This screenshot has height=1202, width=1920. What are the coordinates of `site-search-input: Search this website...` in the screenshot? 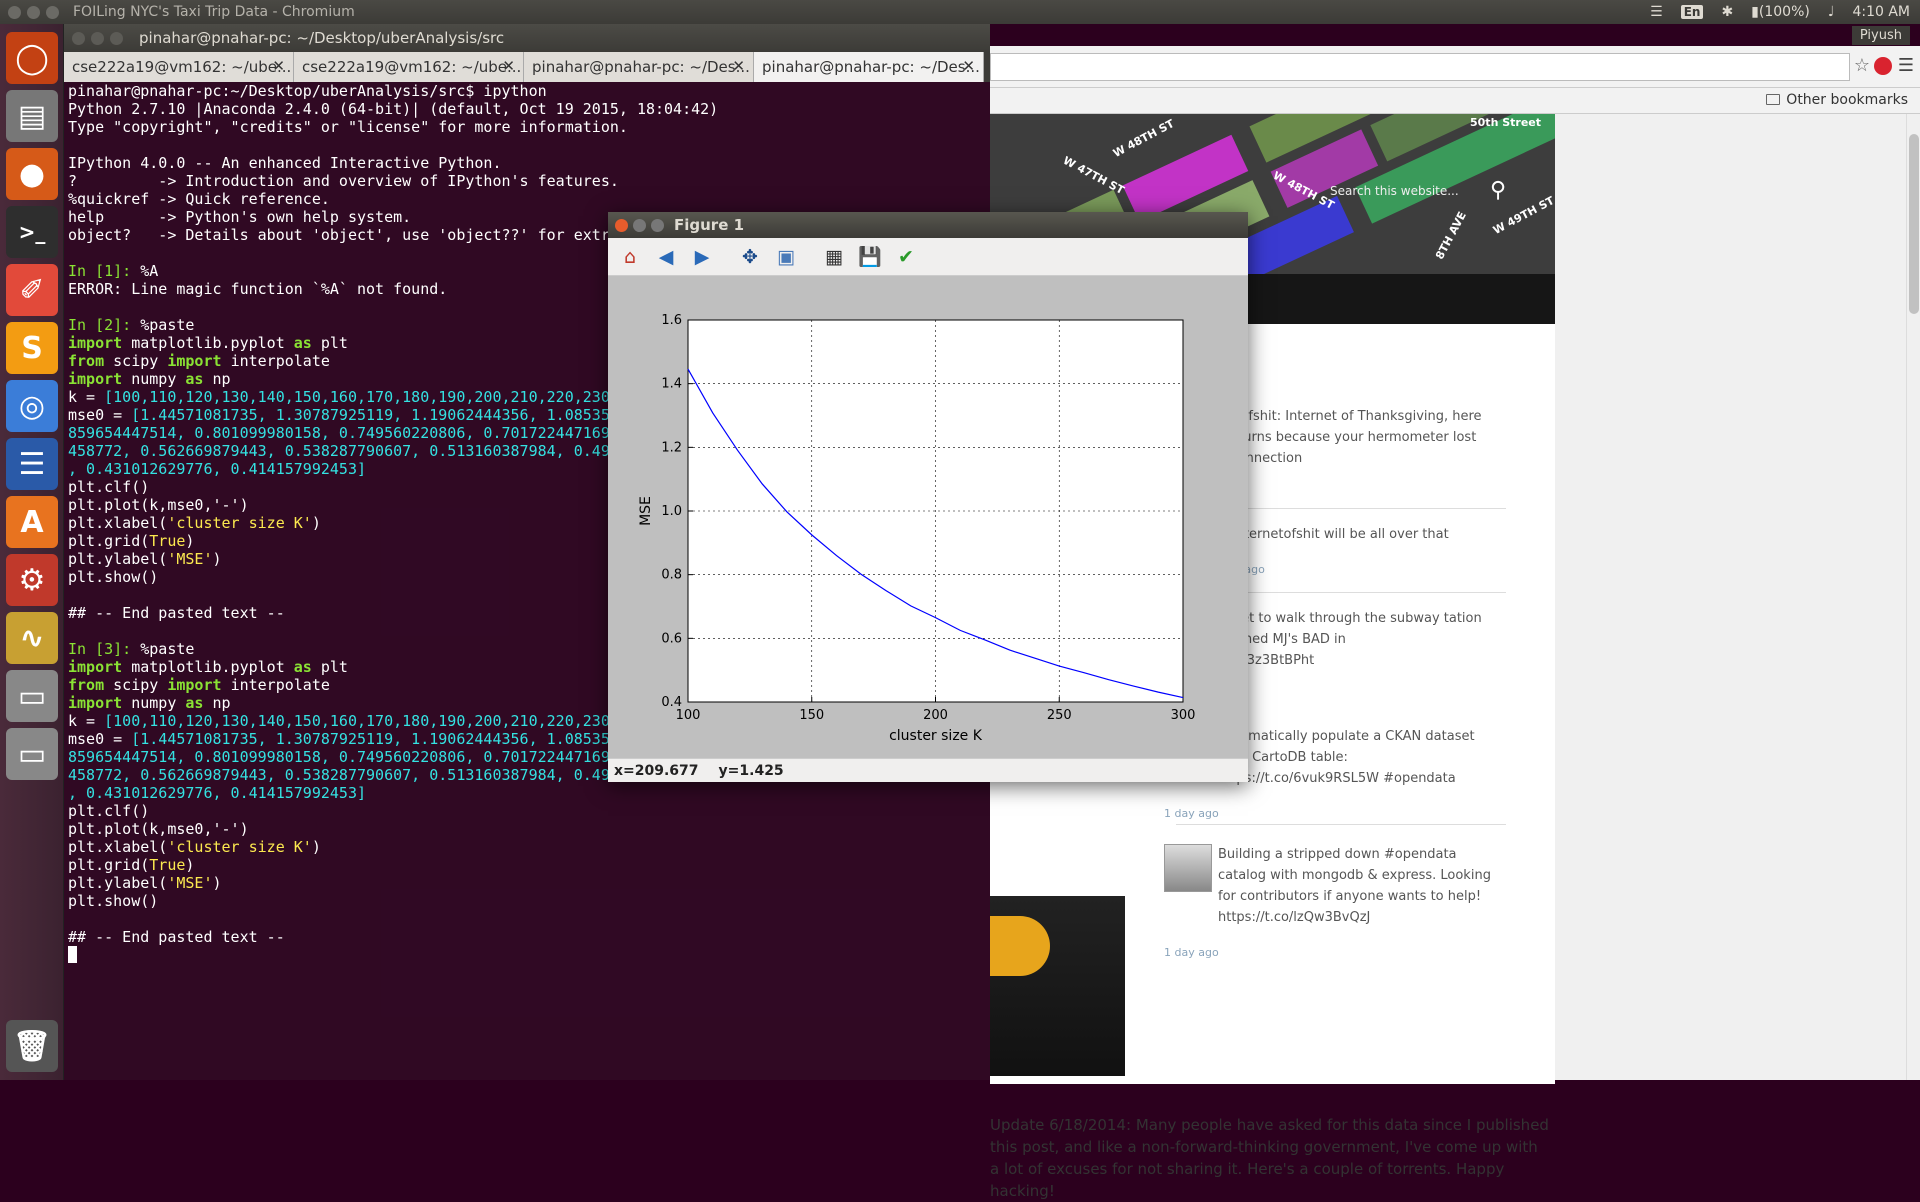 It's located at (1394, 191).